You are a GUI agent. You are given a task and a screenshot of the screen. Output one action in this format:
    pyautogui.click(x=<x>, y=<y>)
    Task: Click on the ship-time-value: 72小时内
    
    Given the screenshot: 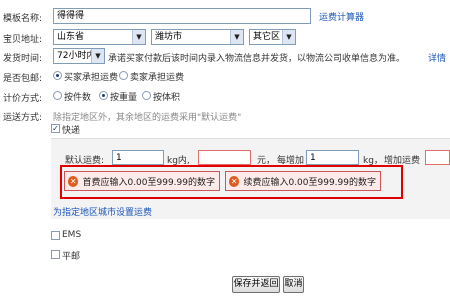 What is the action you would take?
    pyautogui.click(x=76, y=56)
    